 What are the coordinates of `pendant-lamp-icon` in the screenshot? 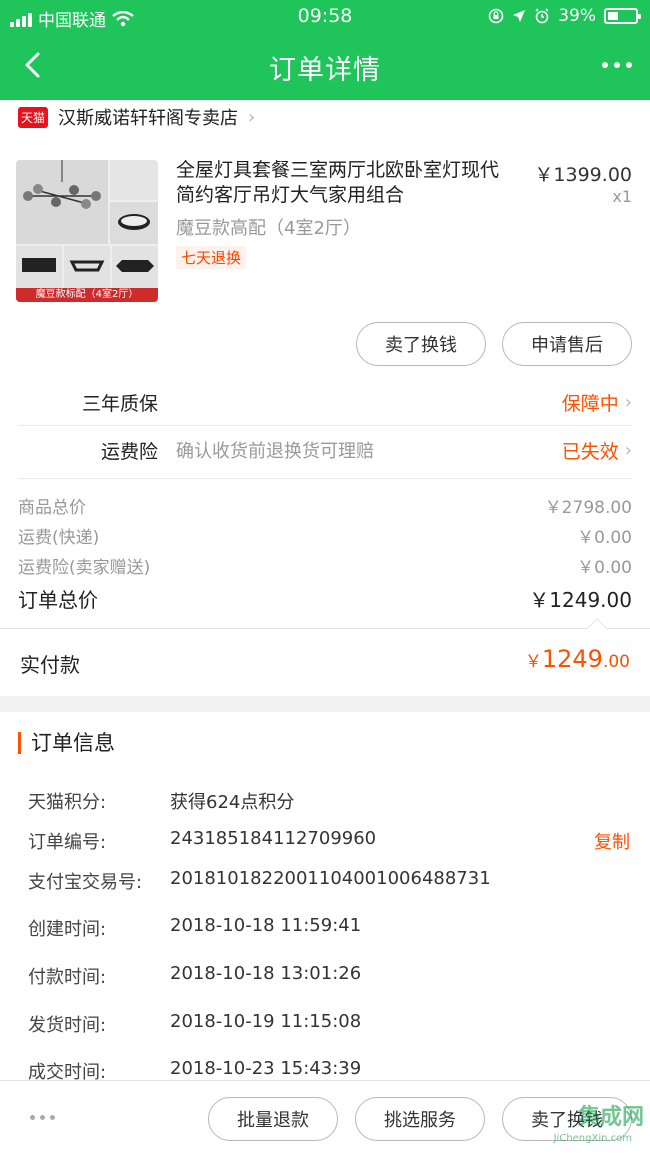 It's located at (62, 184).